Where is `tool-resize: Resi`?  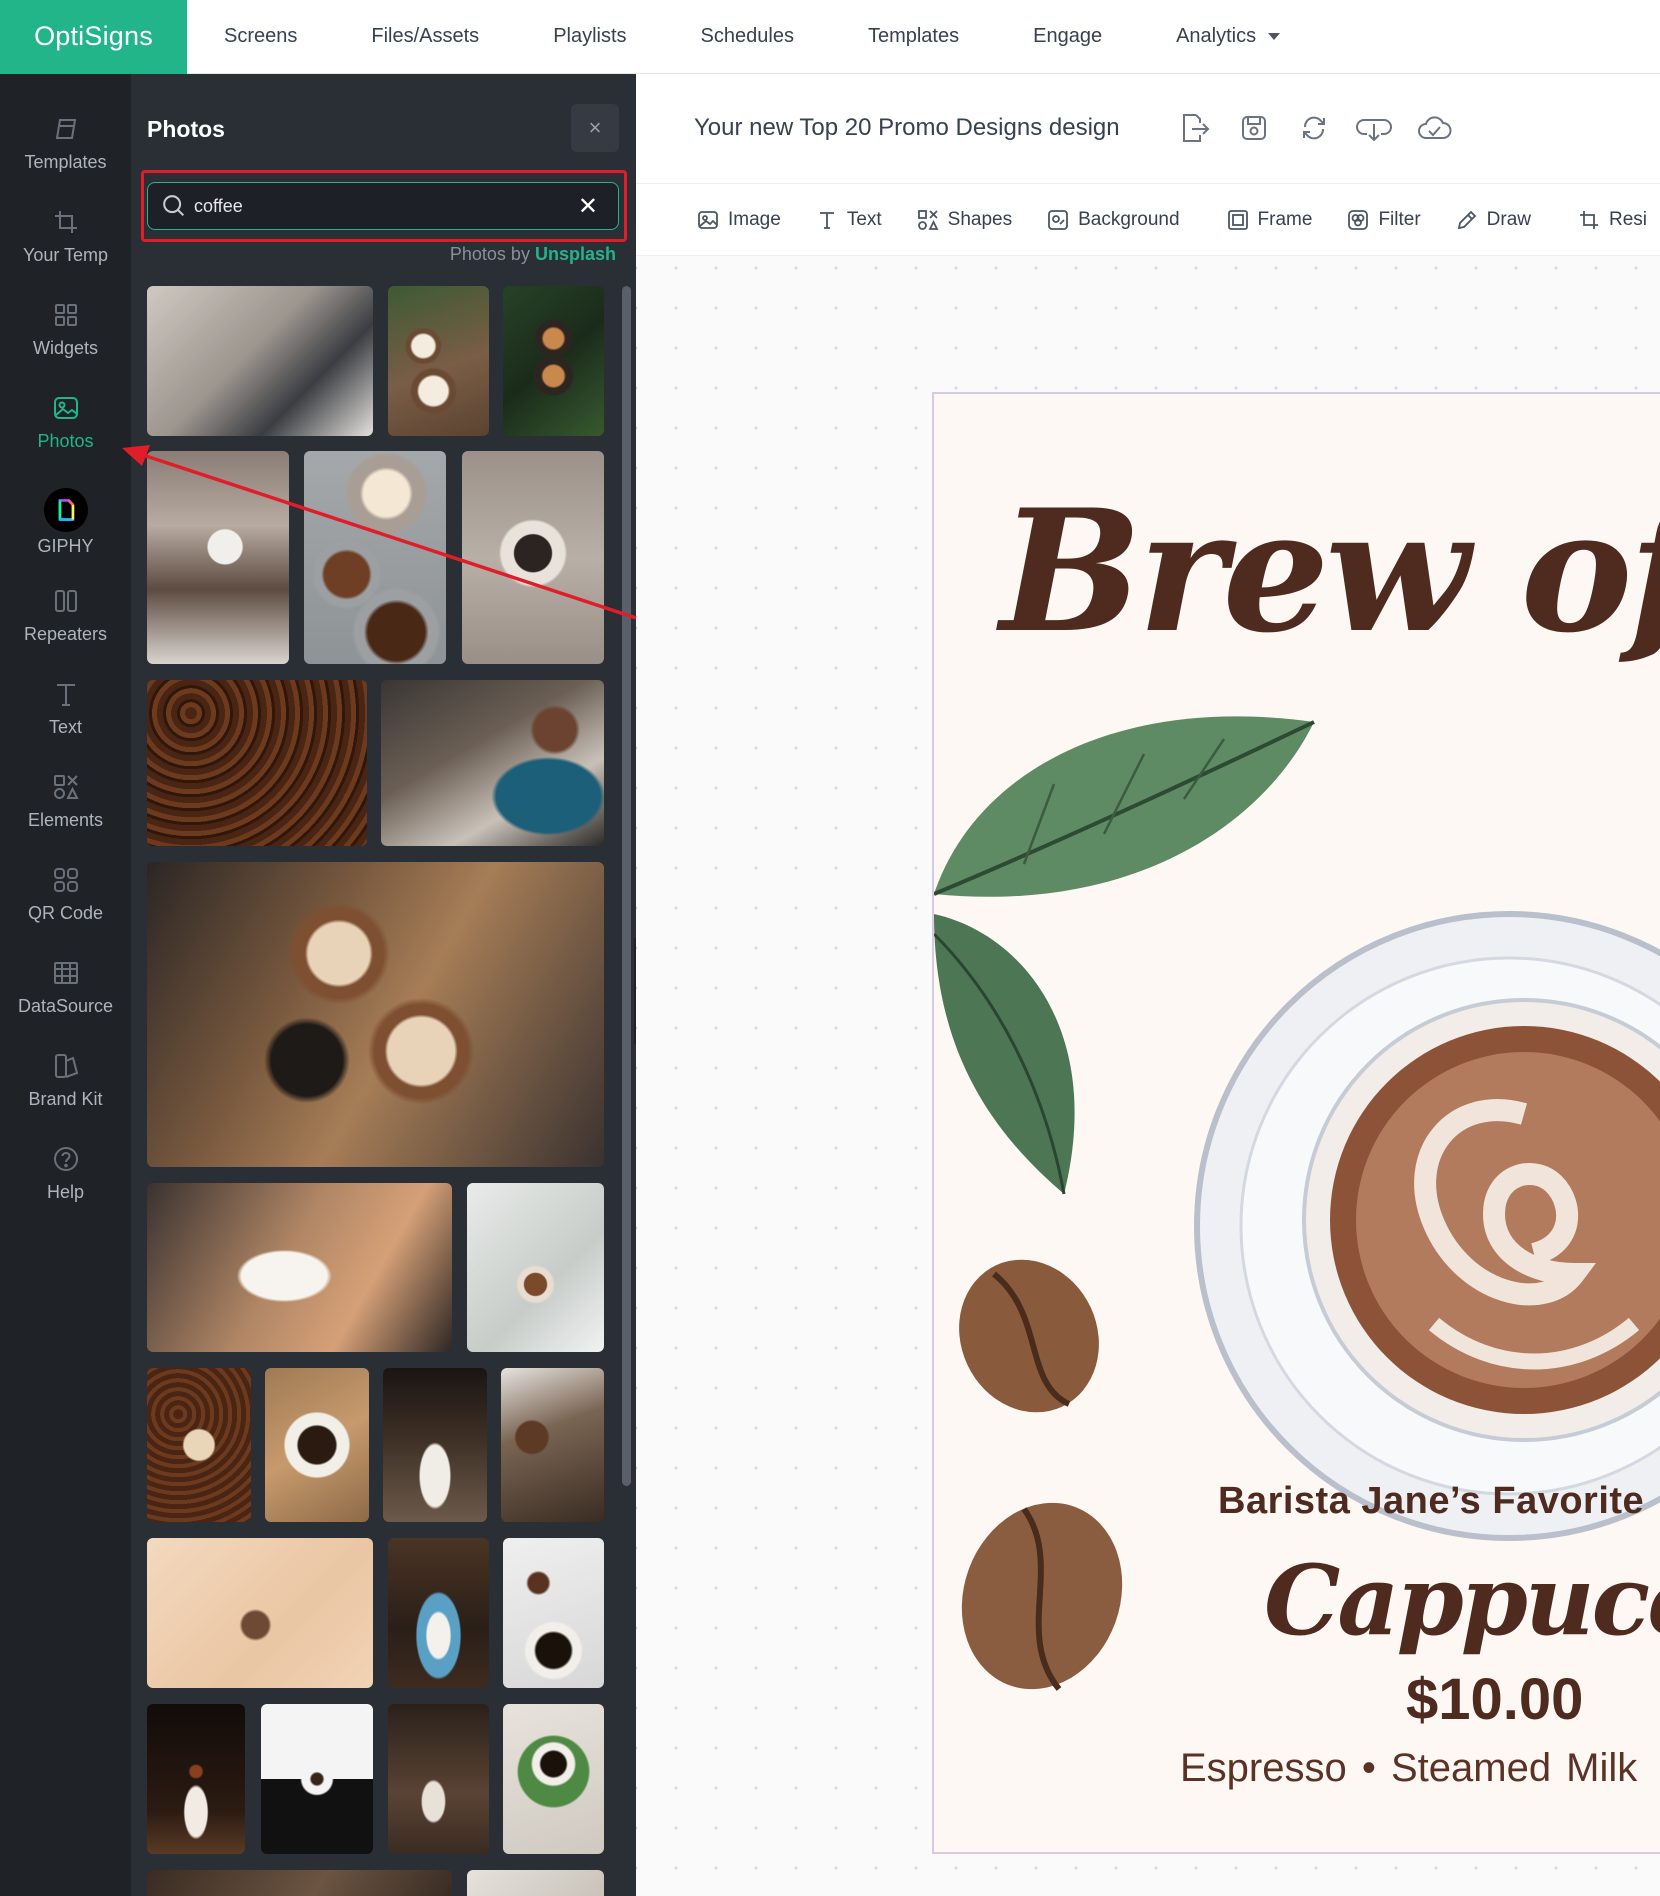
tool-resize: Resi is located at coordinates (1612, 220).